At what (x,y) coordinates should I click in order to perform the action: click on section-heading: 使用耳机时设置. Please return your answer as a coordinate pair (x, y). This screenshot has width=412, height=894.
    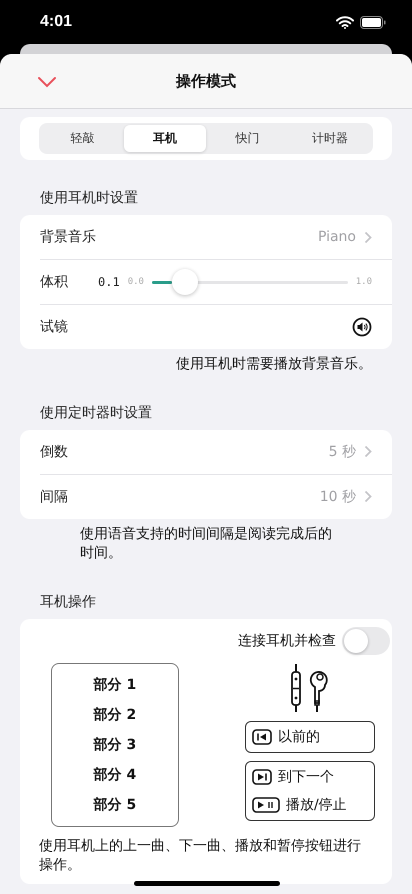
    Looking at the image, I should click on (89, 198).